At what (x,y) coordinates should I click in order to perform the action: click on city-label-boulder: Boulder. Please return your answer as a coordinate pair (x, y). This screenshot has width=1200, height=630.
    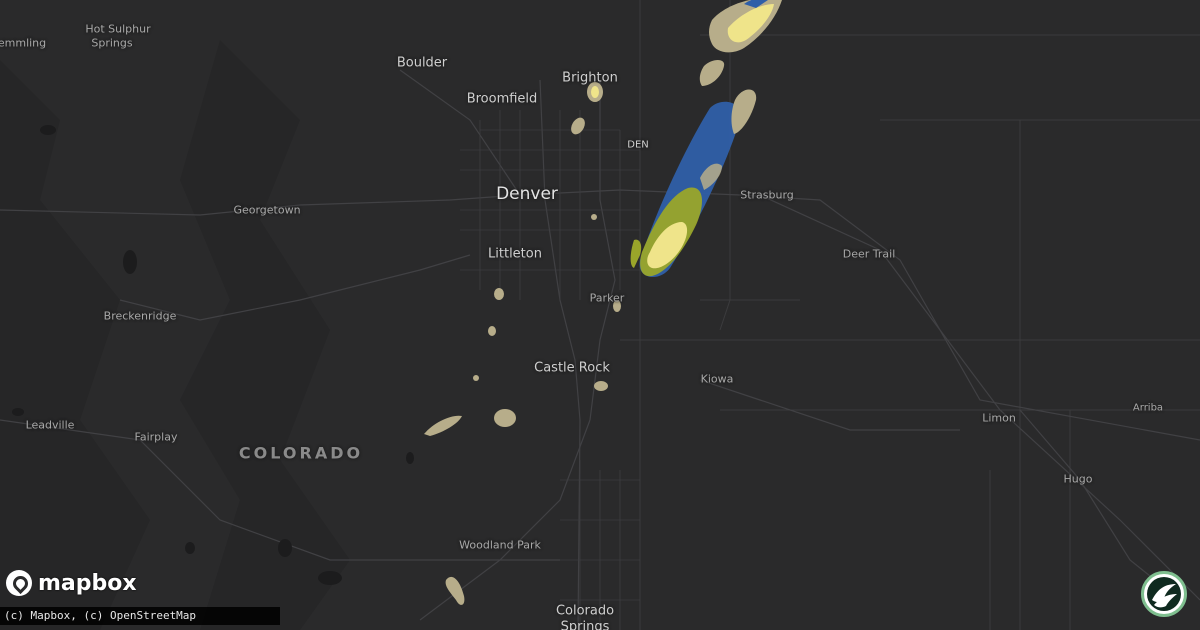
    Looking at the image, I should click on (422, 63).